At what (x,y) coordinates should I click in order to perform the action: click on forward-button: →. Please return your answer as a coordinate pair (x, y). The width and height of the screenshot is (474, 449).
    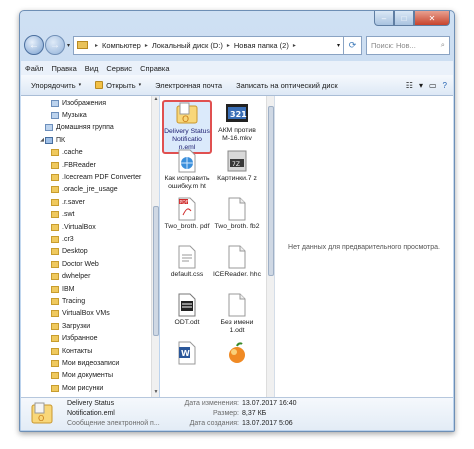
    Looking at the image, I should click on (55, 45).